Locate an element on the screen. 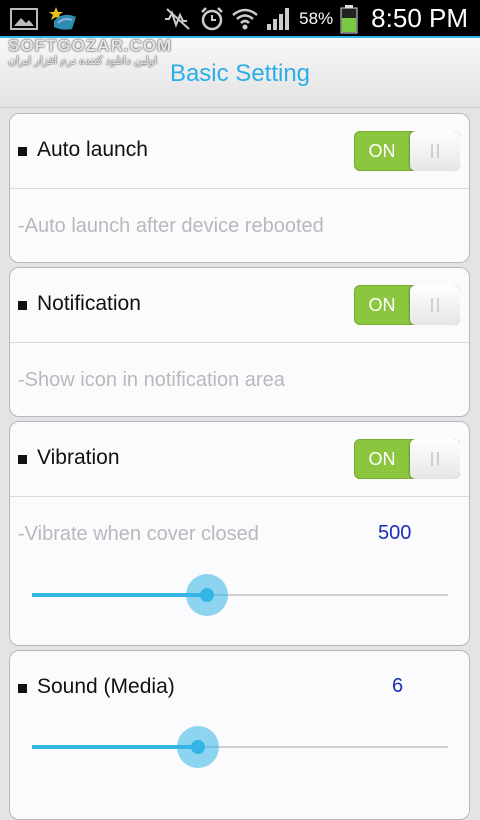 The width and height of the screenshot is (480, 820). vibration-description: -Vibrate when cover closed is located at coordinates (138, 534).